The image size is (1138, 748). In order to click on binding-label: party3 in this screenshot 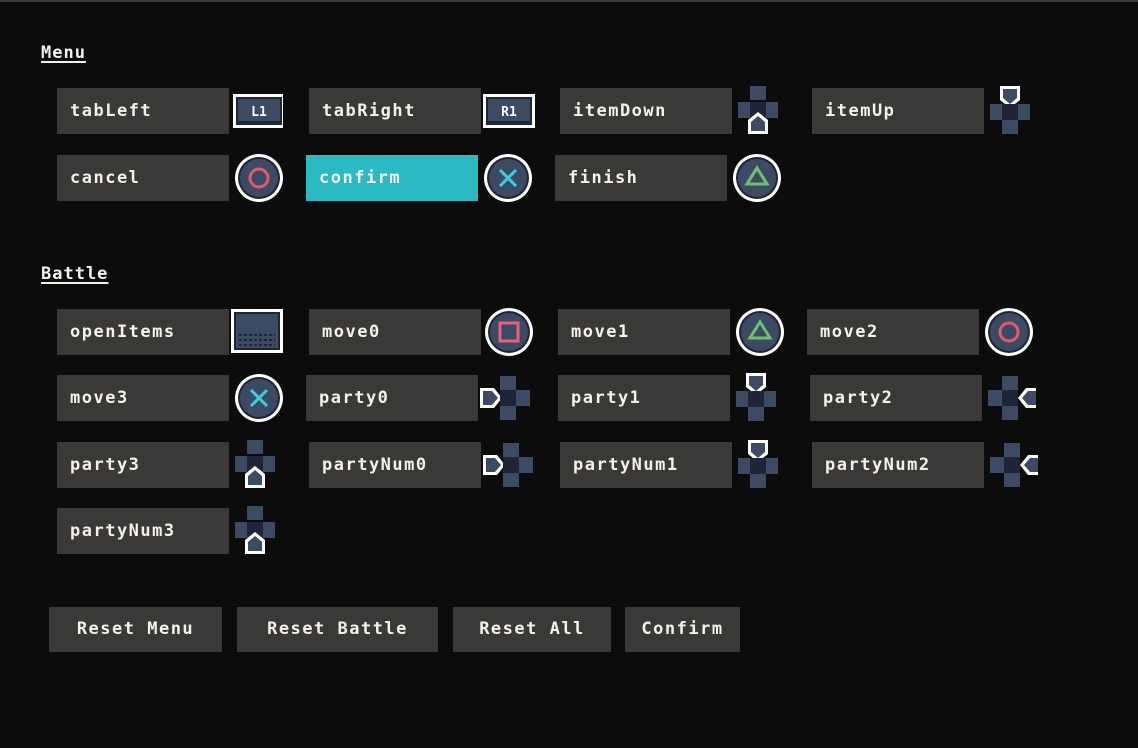, I will do `click(143, 465)`.